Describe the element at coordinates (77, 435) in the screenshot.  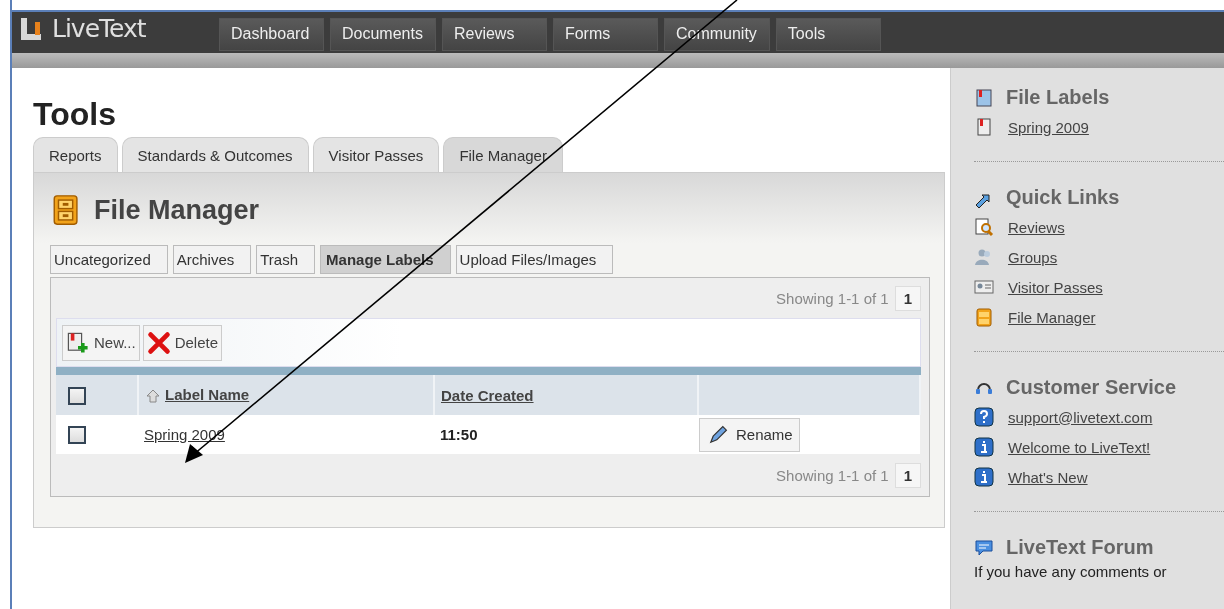
I see `row-checkbox` at that location.